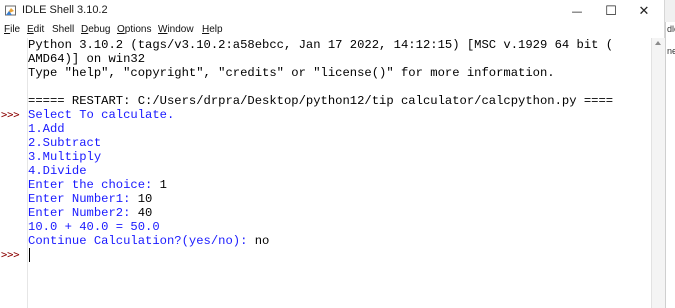 The image size is (675, 308). What do you see at coordinates (65, 157) in the screenshot?
I see `stdout-line: 3.Multiply` at bounding box center [65, 157].